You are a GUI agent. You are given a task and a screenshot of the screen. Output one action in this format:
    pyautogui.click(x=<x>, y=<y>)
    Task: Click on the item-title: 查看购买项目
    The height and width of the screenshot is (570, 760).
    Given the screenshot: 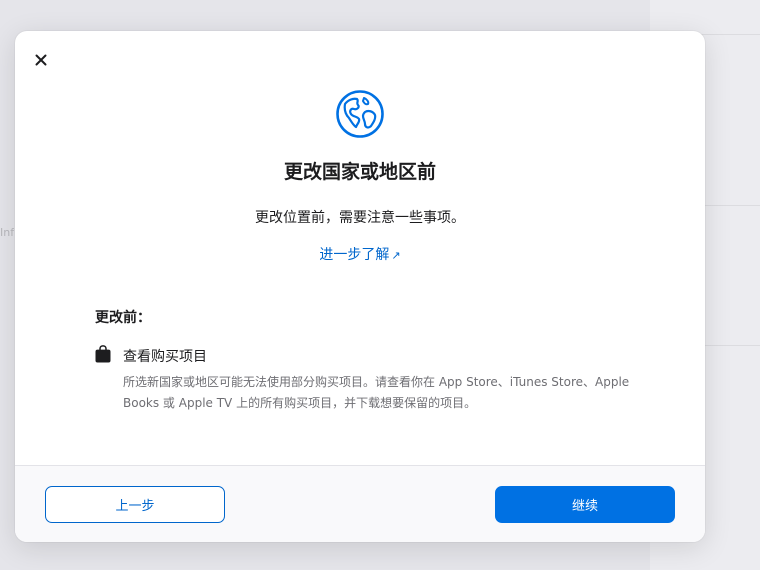 What is the action you would take?
    pyautogui.click(x=165, y=357)
    